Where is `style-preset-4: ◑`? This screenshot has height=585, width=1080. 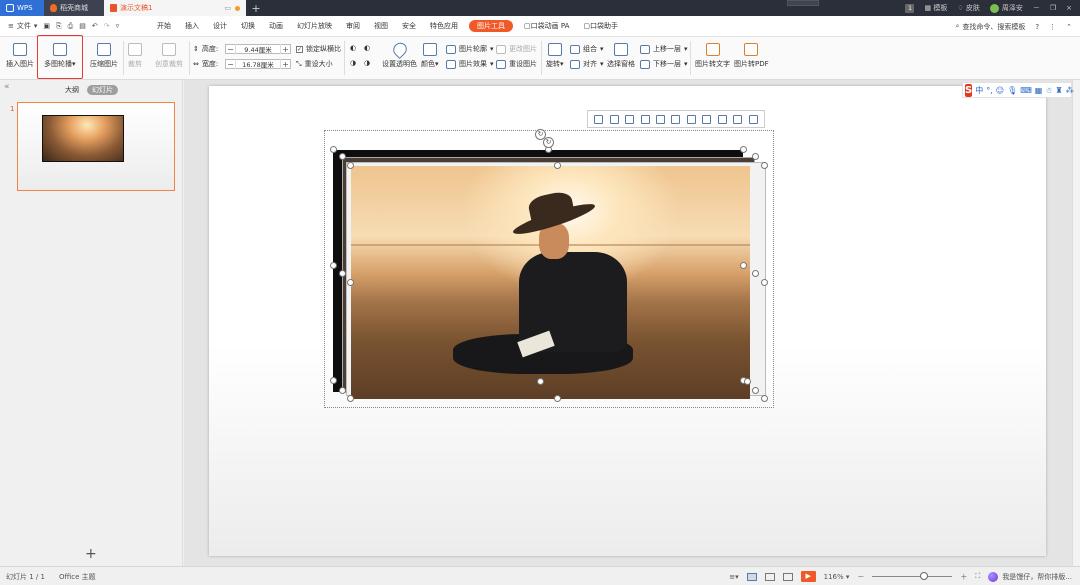
style-preset-4: ◑ is located at coordinates (367, 63).